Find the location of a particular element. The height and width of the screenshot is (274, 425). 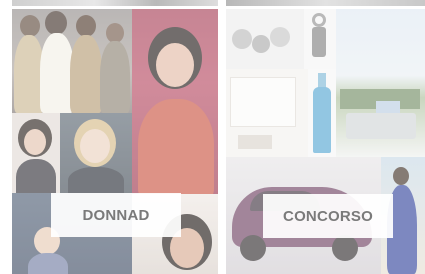

portrait-dark-hair-photo is located at coordinates (36, 153).